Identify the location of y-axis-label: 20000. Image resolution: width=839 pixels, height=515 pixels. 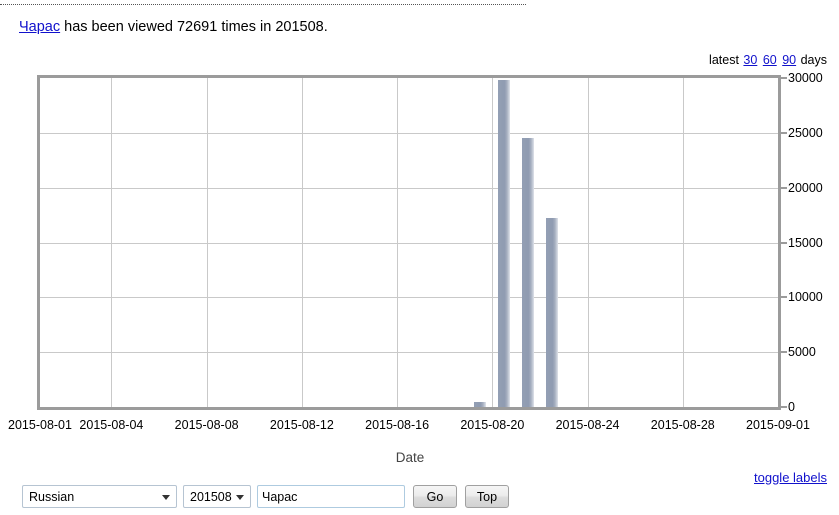
(805, 187).